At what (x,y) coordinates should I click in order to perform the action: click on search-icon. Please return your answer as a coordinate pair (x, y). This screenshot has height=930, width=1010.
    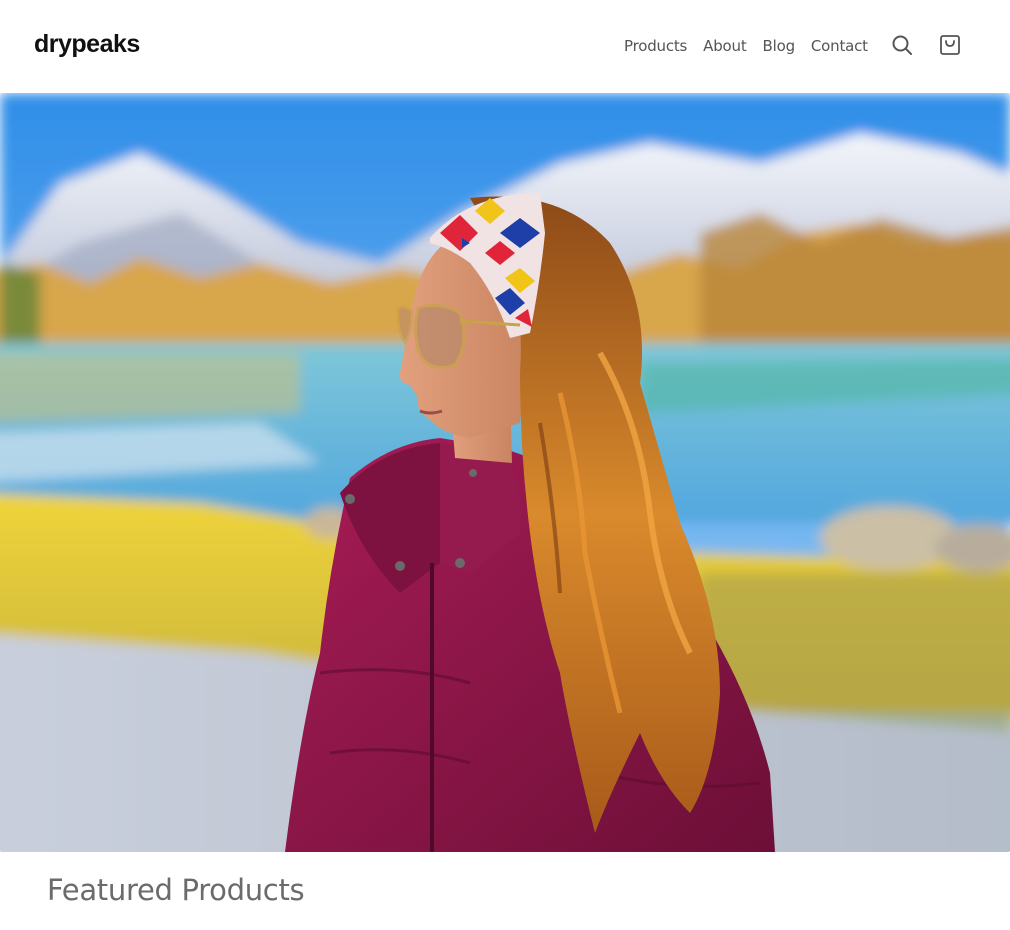
    Looking at the image, I should click on (902, 45).